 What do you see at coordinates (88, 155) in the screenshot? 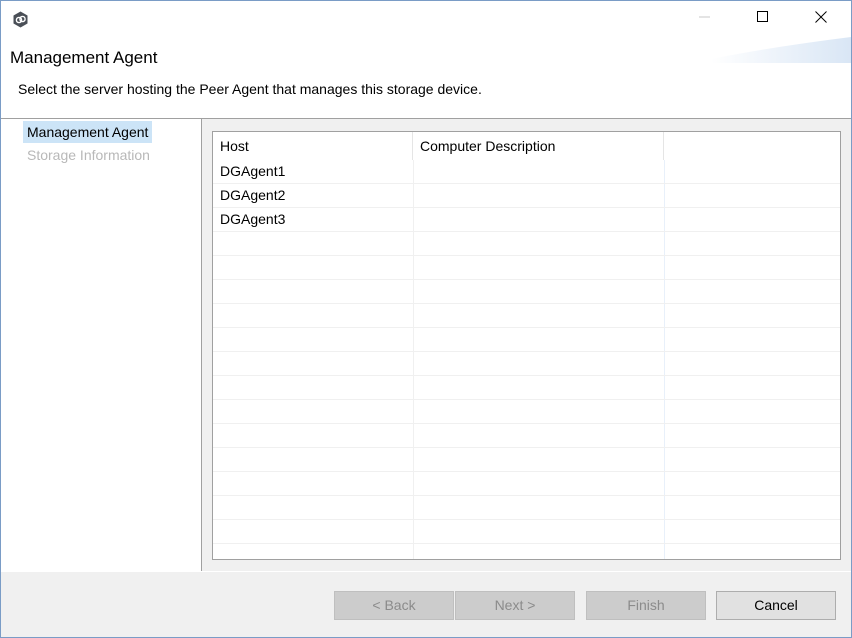
I see `nav-item-storage-information: Storage Information` at bounding box center [88, 155].